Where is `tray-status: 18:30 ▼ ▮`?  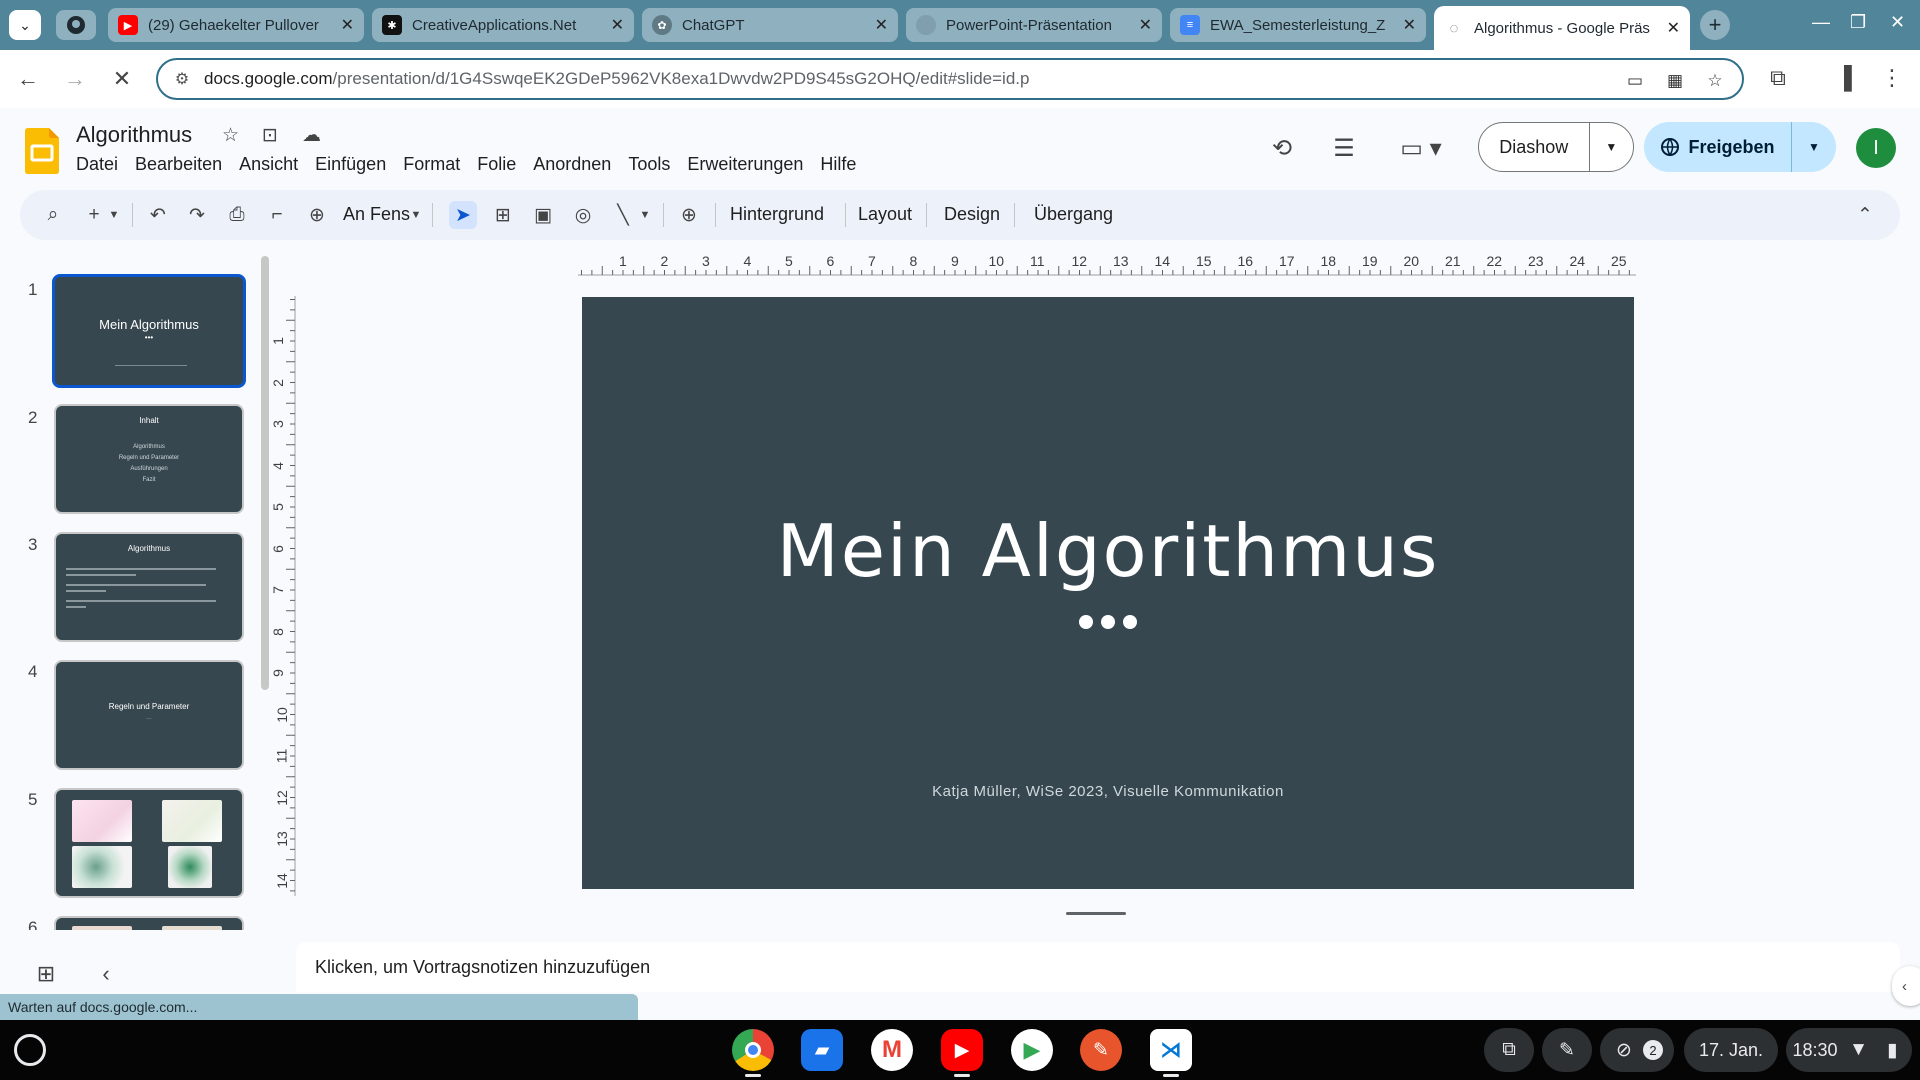 tray-status: 18:30 ▼ ▮ is located at coordinates (1849, 1050).